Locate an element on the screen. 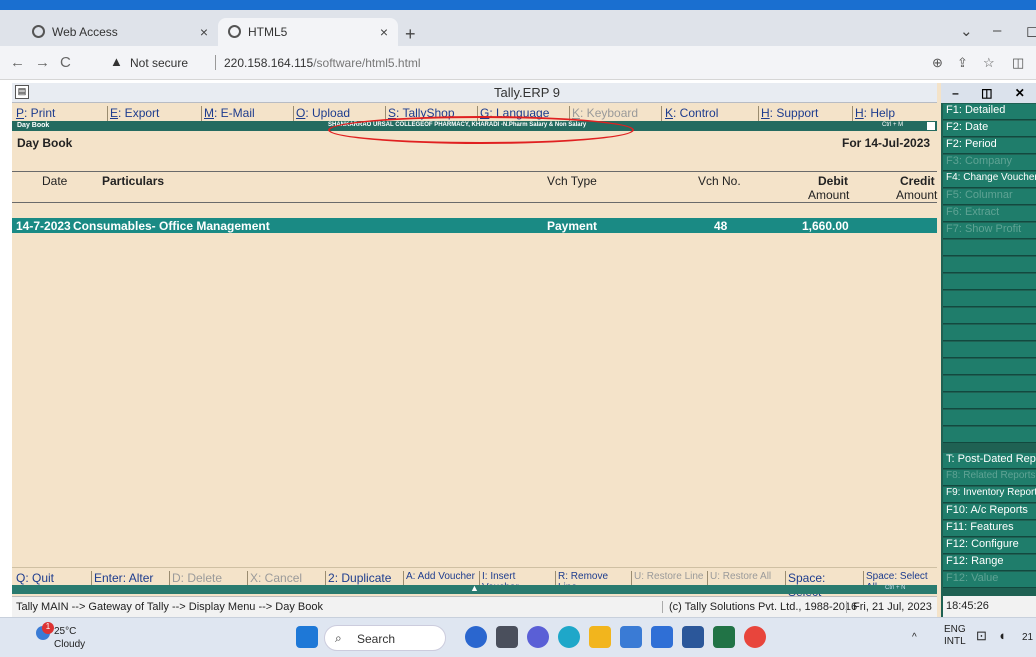 The image size is (1036, 657). chevron-up-icon: ^ is located at coordinates (914, 637).